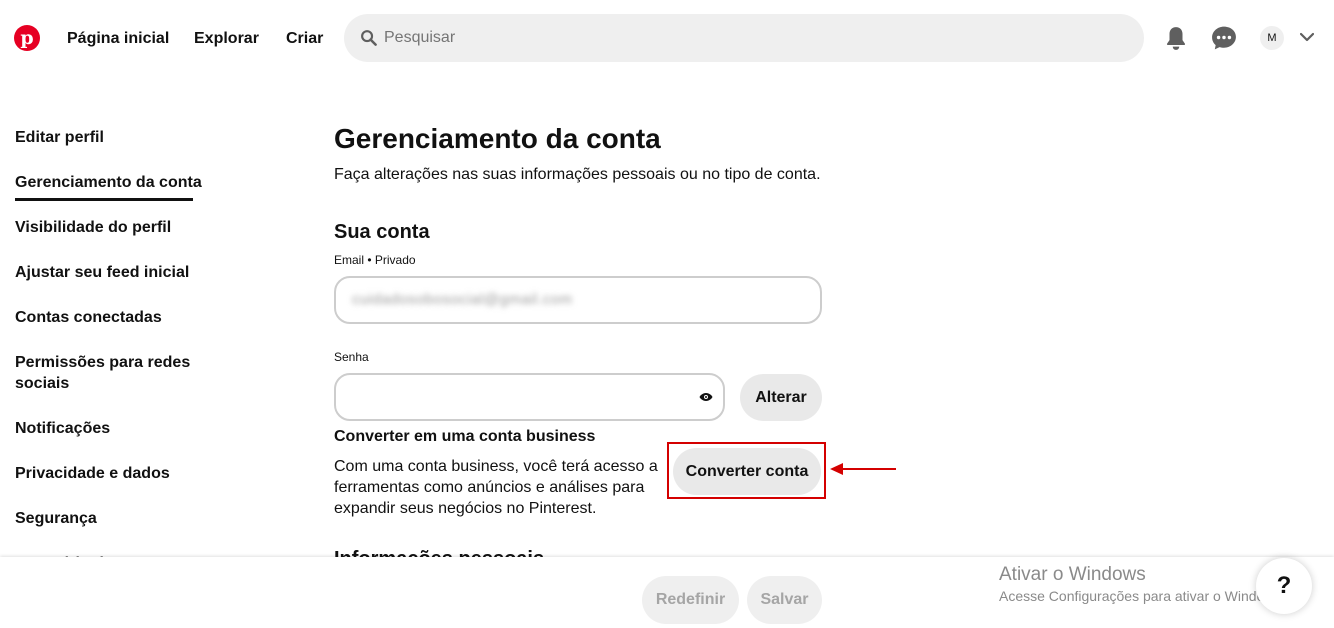 The image size is (1334, 628). Describe the element at coordinates (684, 38) in the screenshot. I see `search-input` at that location.